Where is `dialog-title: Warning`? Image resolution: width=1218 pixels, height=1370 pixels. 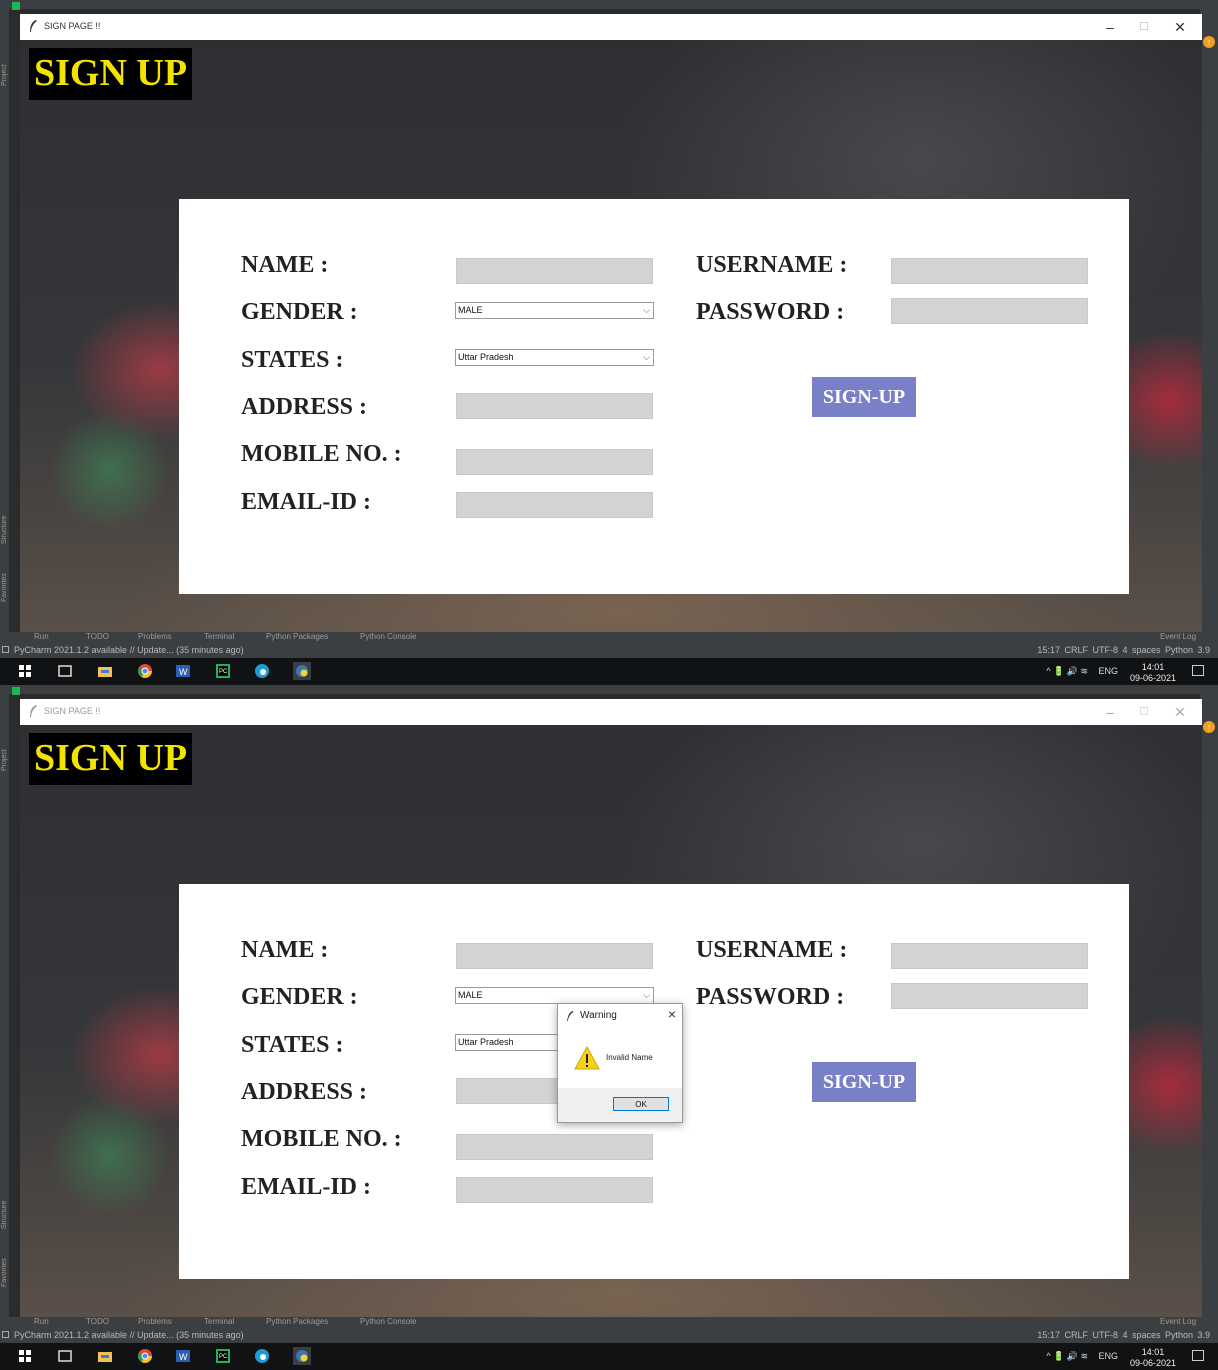
dialog-title: Warning is located at coordinates (598, 1015).